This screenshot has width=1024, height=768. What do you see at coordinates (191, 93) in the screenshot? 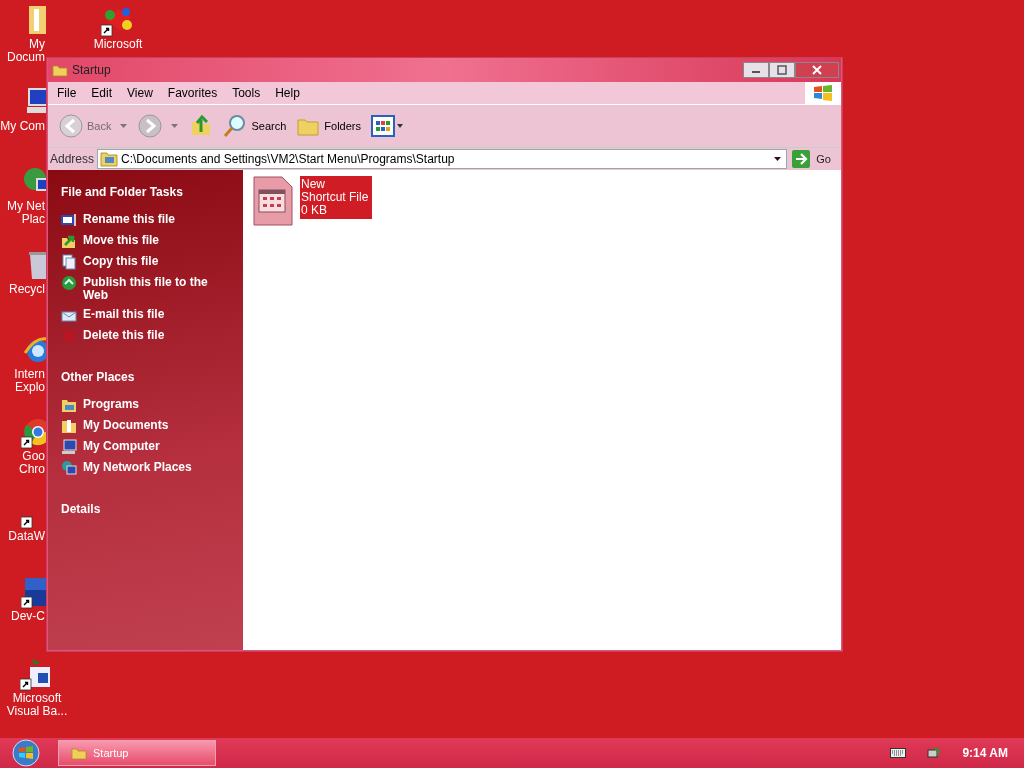
I see `menu-item: Favorites` at bounding box center [191, 93].